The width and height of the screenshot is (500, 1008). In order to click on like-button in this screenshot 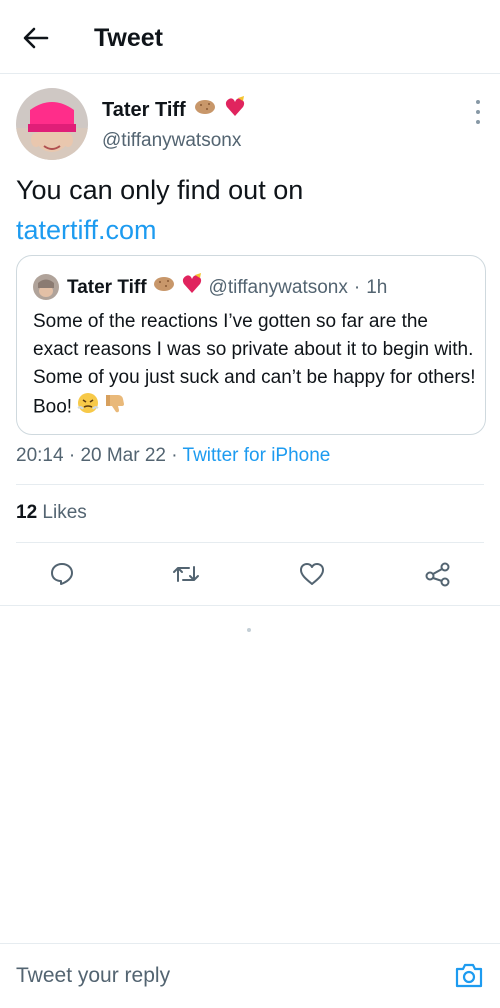, I will do `click(312, 574)`.